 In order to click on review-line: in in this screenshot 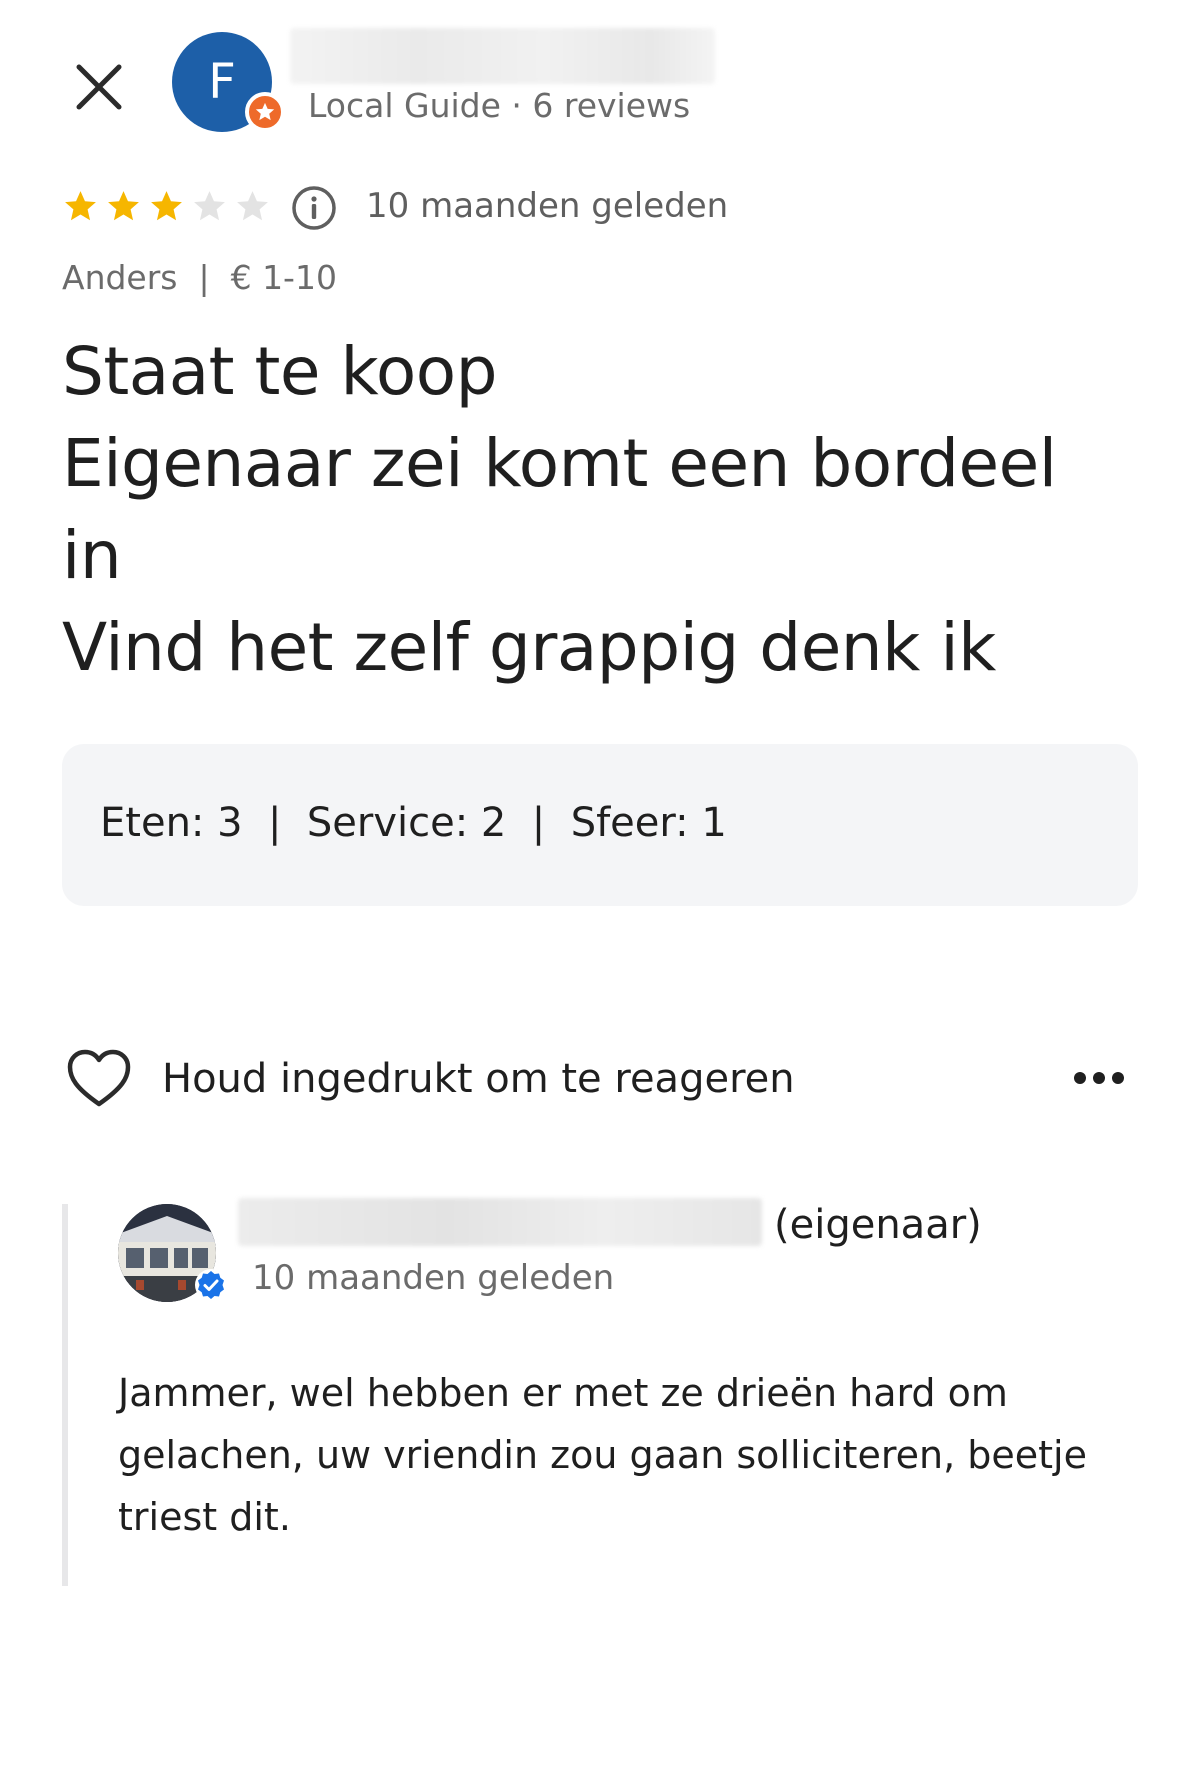, I will do `click(92, 555)`.